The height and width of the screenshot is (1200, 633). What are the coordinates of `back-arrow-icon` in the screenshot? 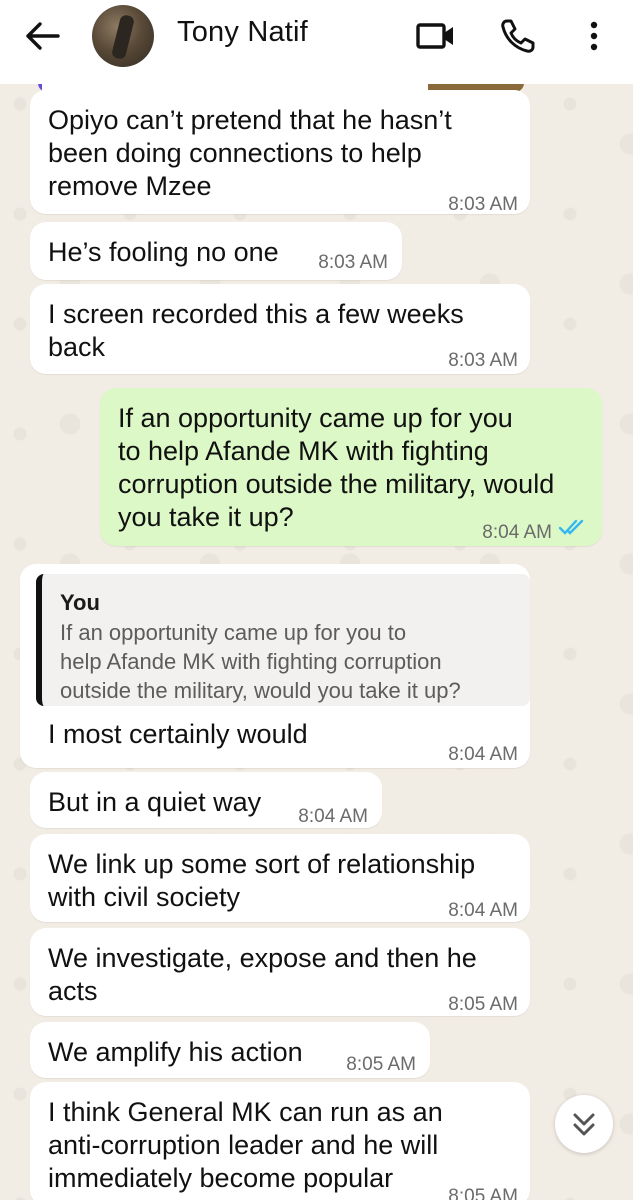 It's located at (42, 36).